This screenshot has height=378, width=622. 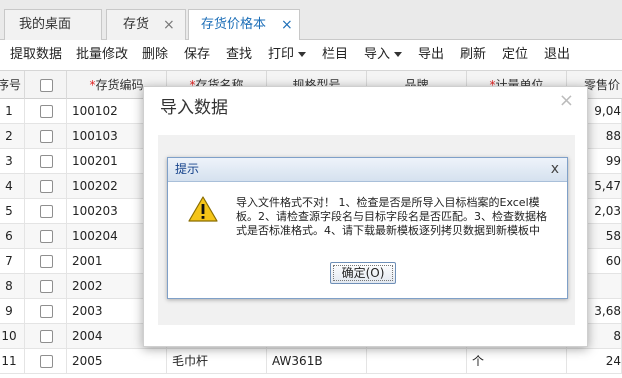 What do you see at coordinates (12, 336) in the screenshot?
I see `cell-seq: 10` at bounding box center [12, 336].